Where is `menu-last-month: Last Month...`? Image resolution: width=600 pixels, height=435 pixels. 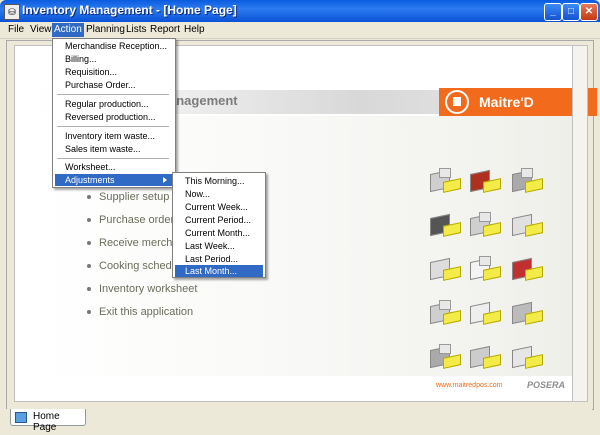
menu-last-month: Last Month... is located at coordinates (219, 271).